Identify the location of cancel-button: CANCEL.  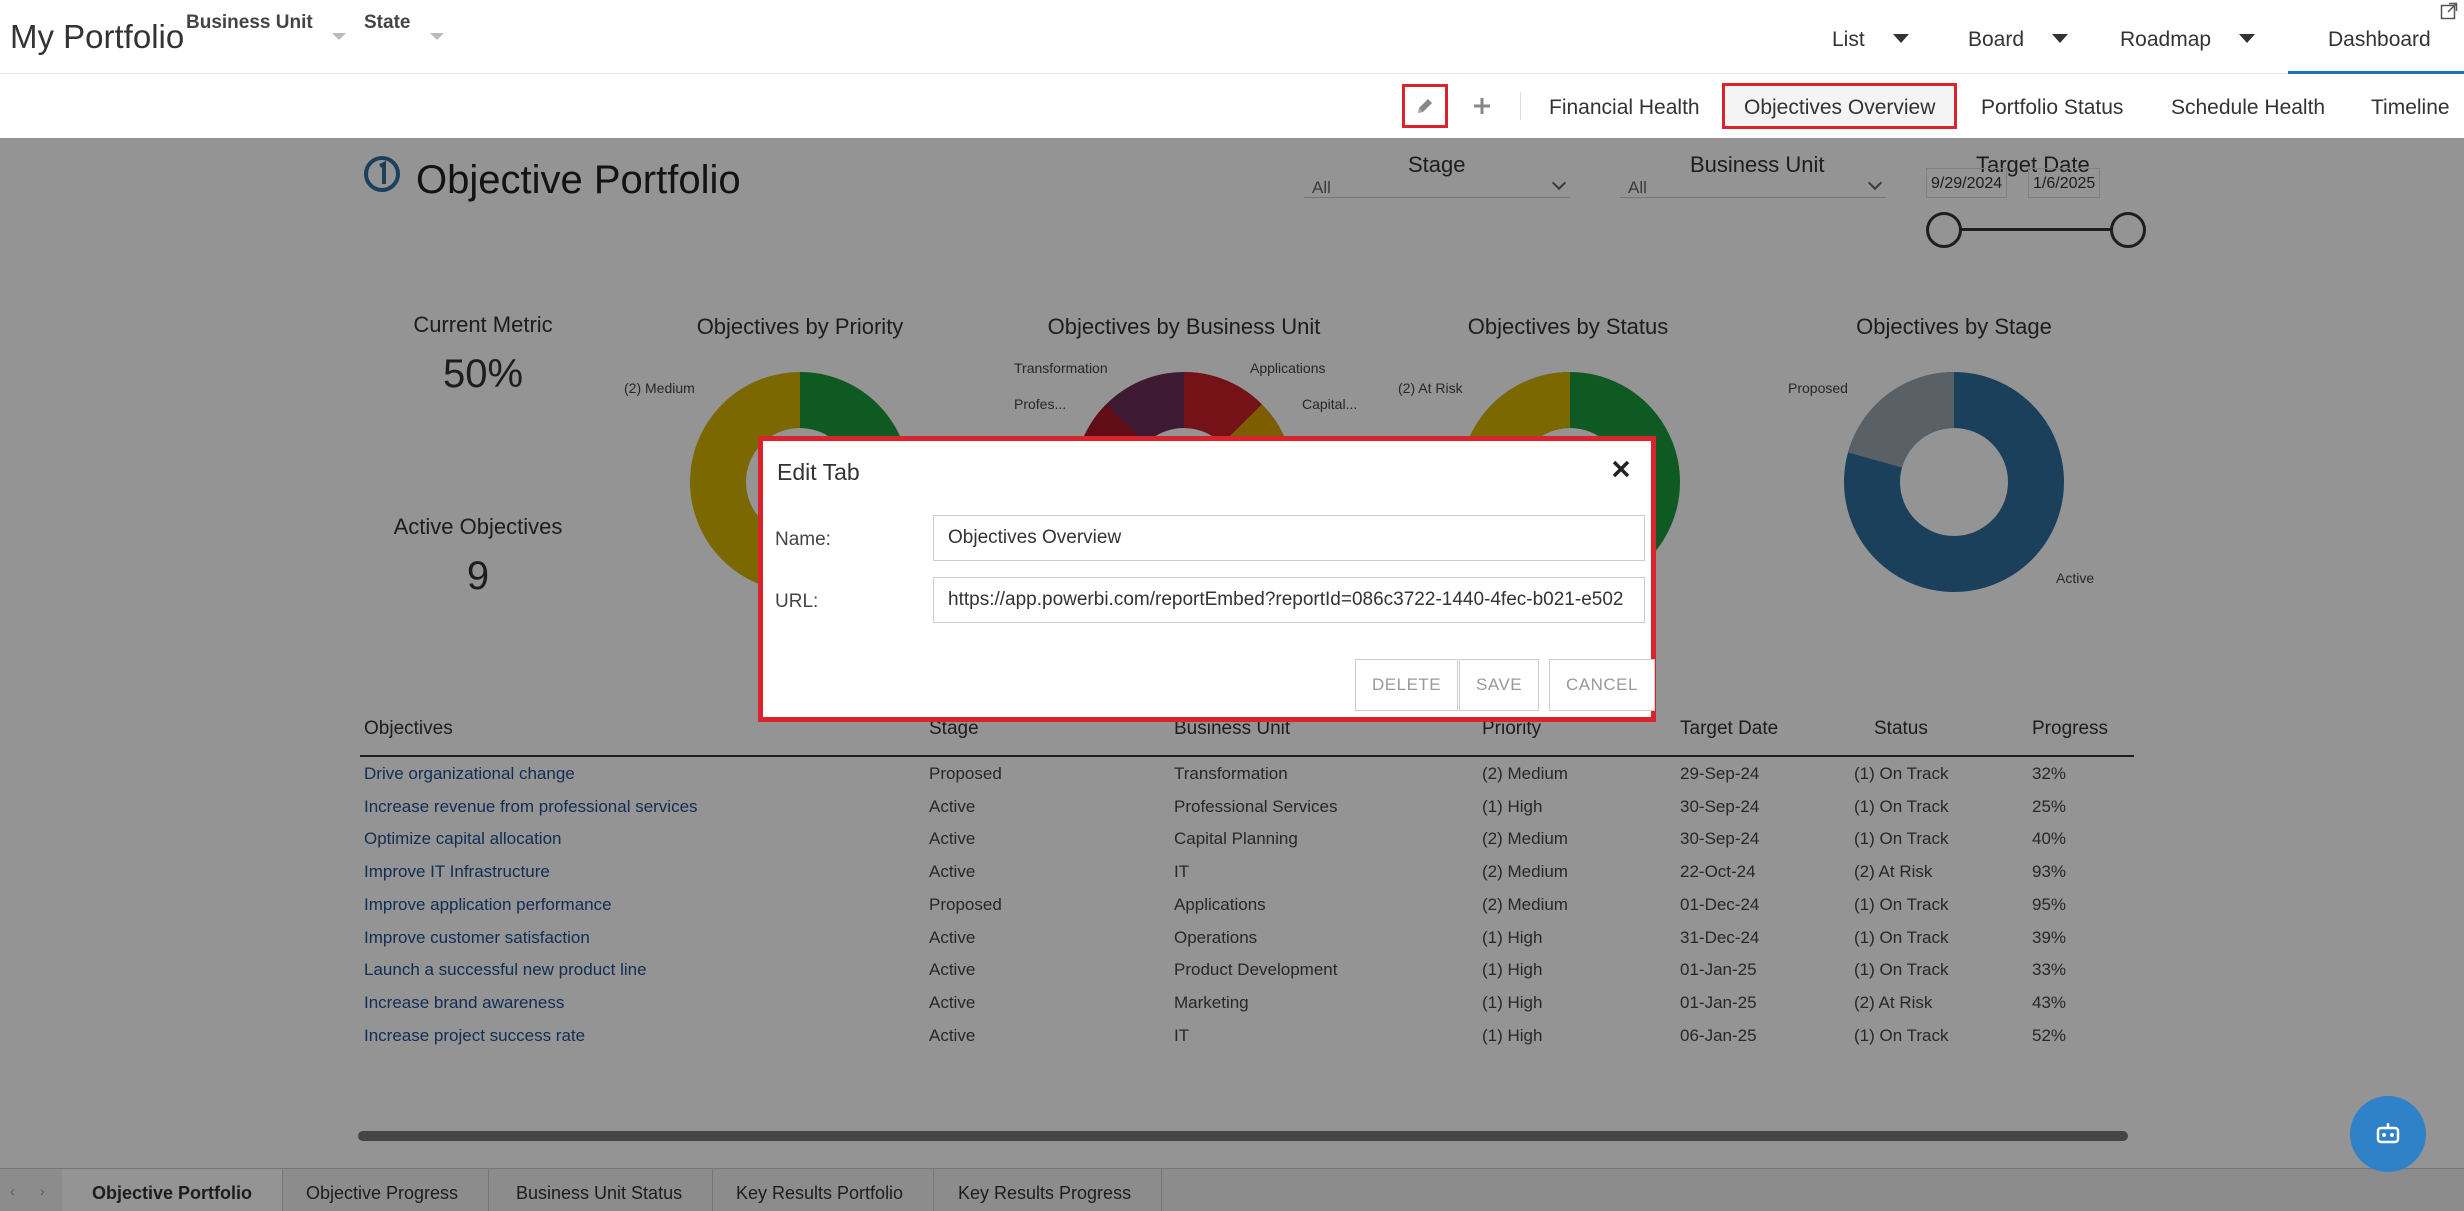
(1602, 685).